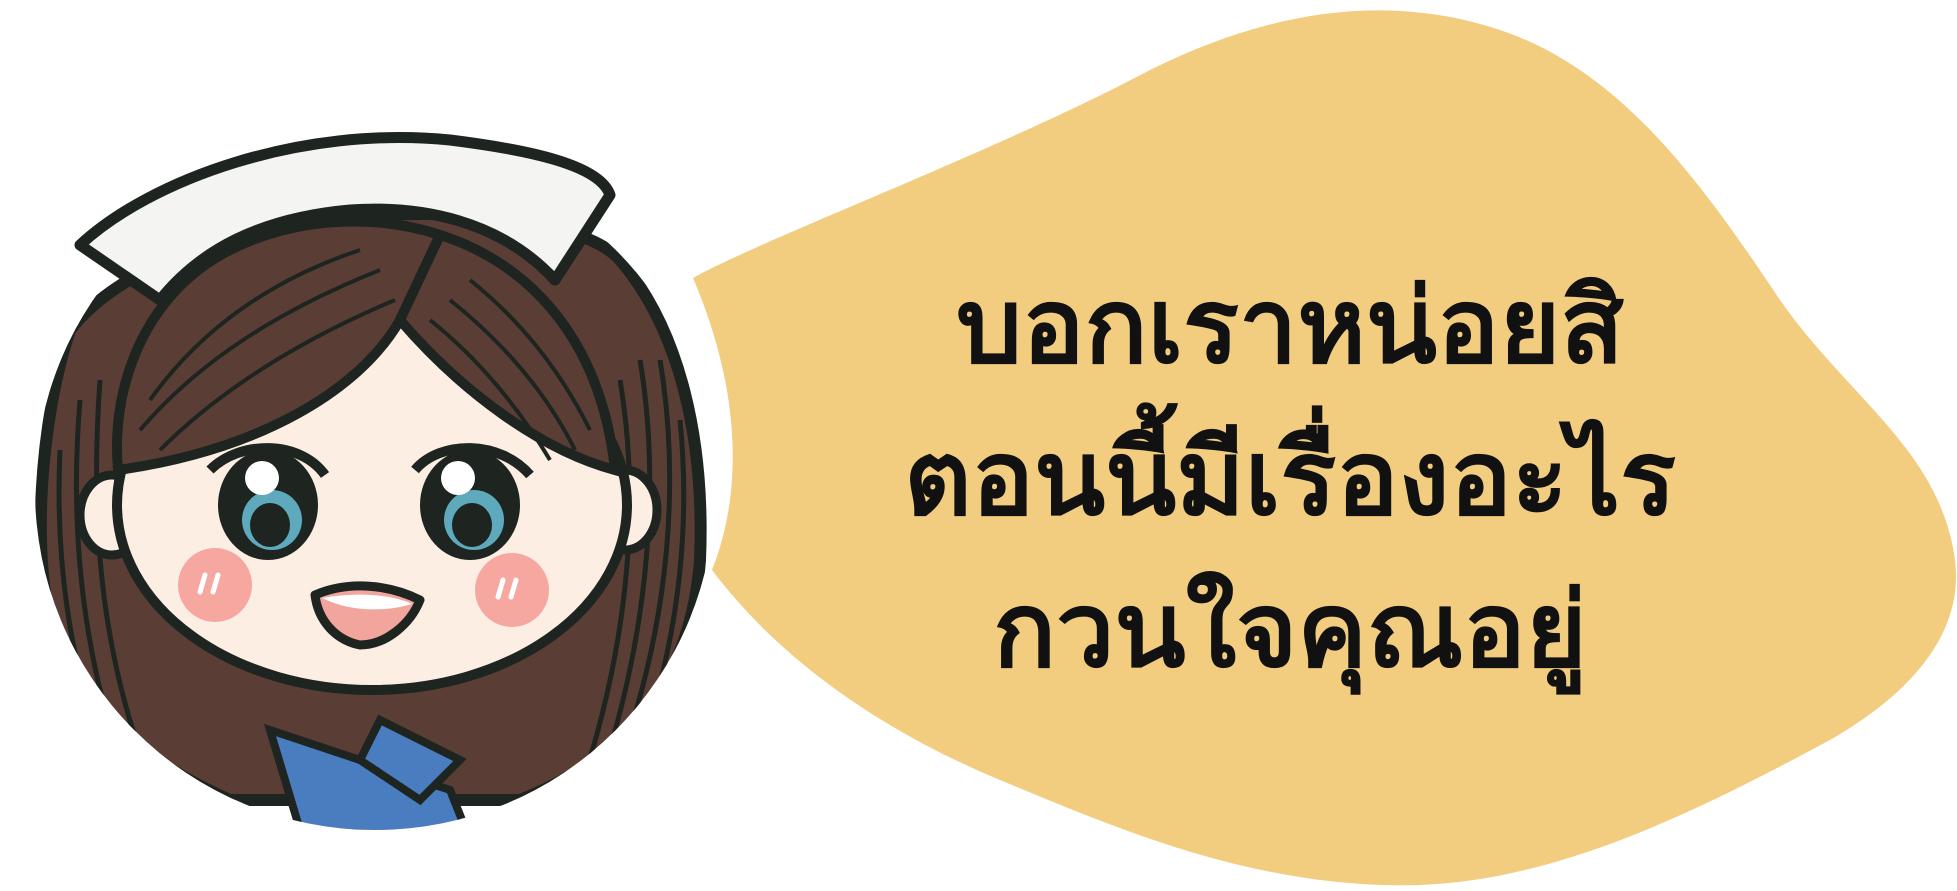 This screenshot has height=891, width=1957. I want to click on message-line-3: กวนใจคุณอยู่, so click(1290, 630).